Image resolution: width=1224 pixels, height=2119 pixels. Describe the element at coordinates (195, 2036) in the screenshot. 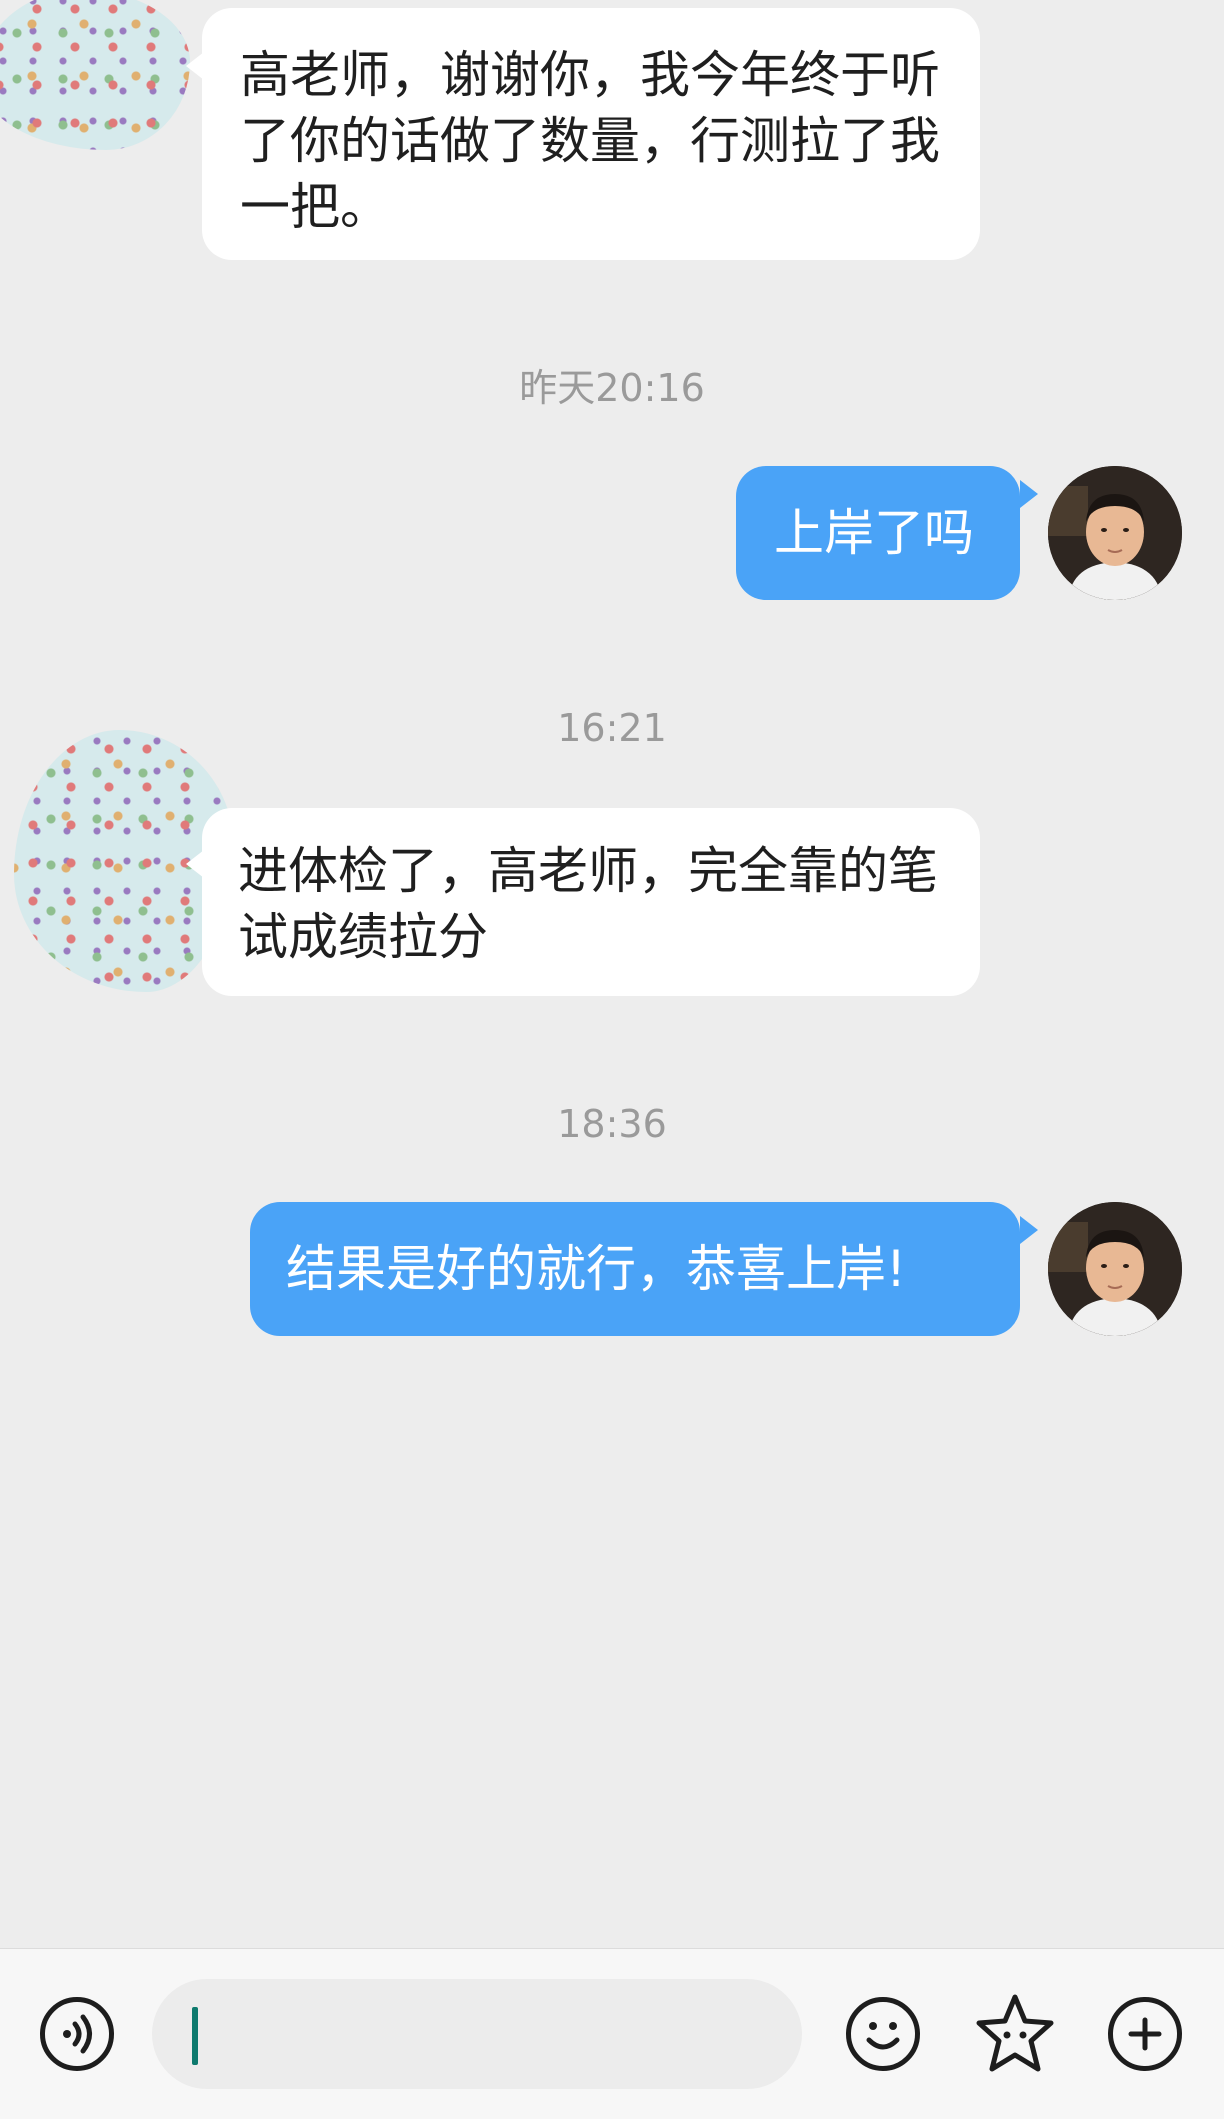

I see `text-caret` at that location.